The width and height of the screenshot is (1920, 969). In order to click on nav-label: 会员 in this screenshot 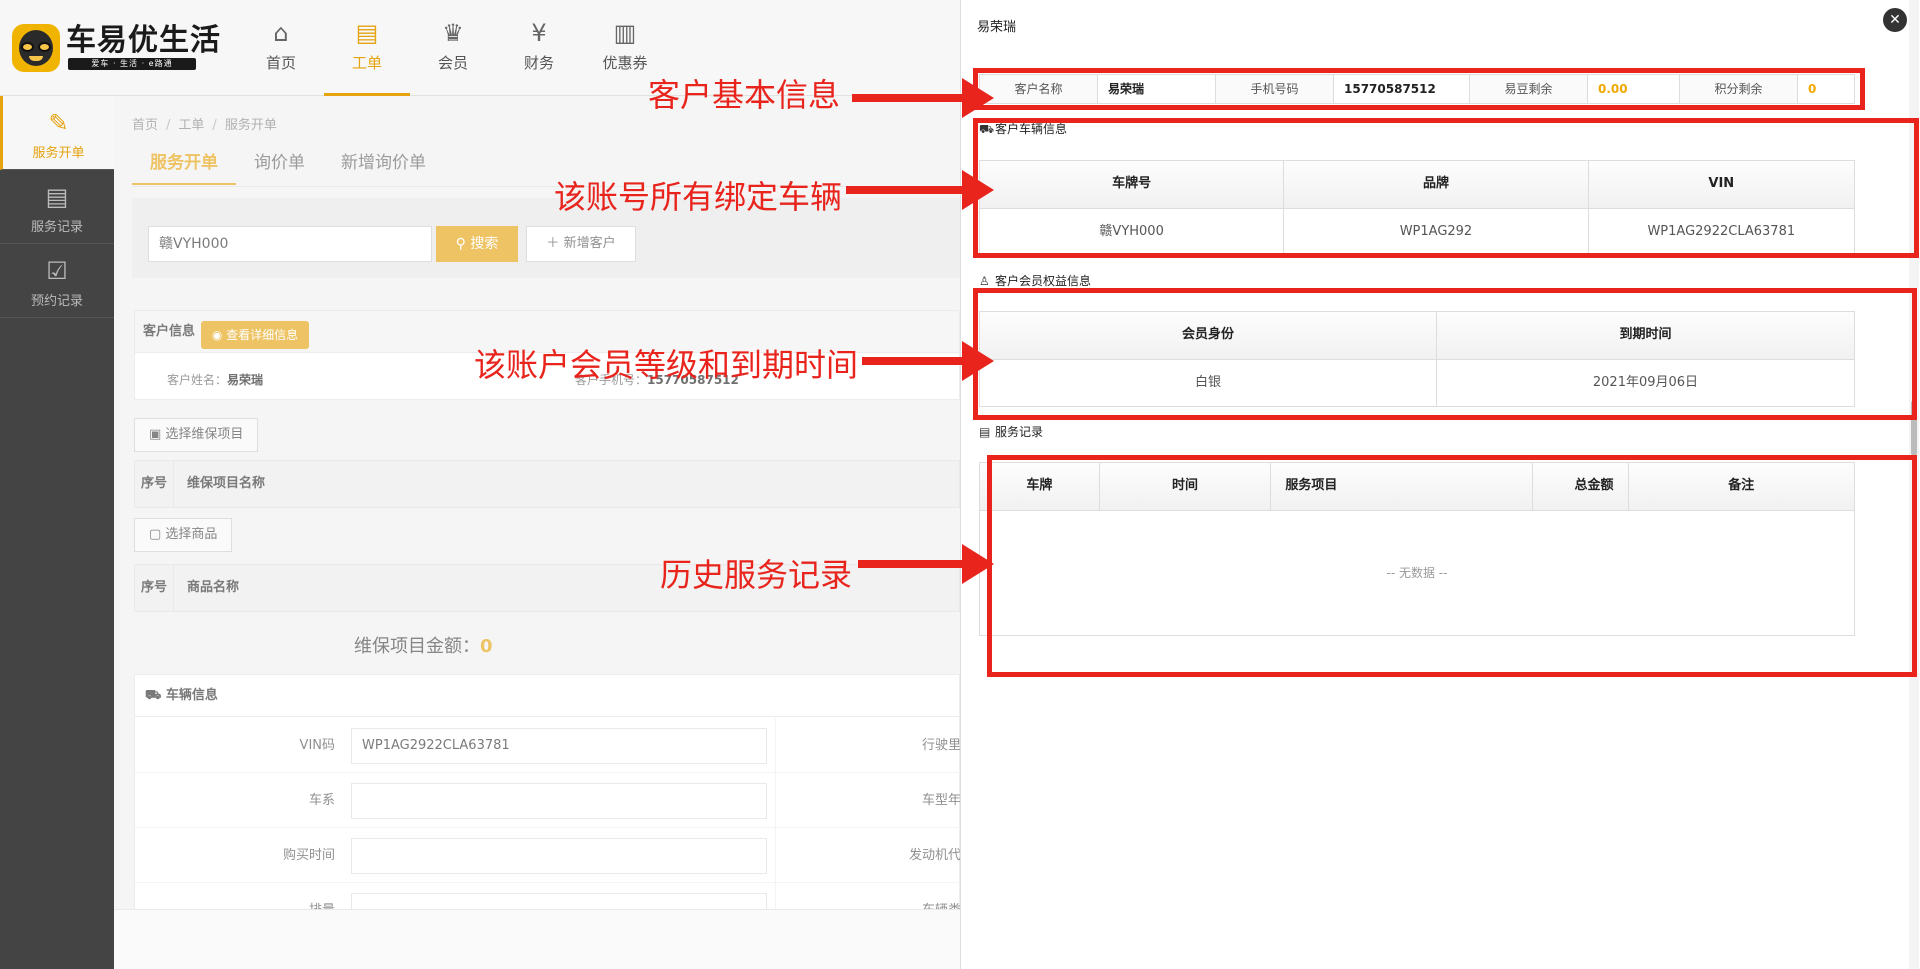, I will do `click(452, 63)`.